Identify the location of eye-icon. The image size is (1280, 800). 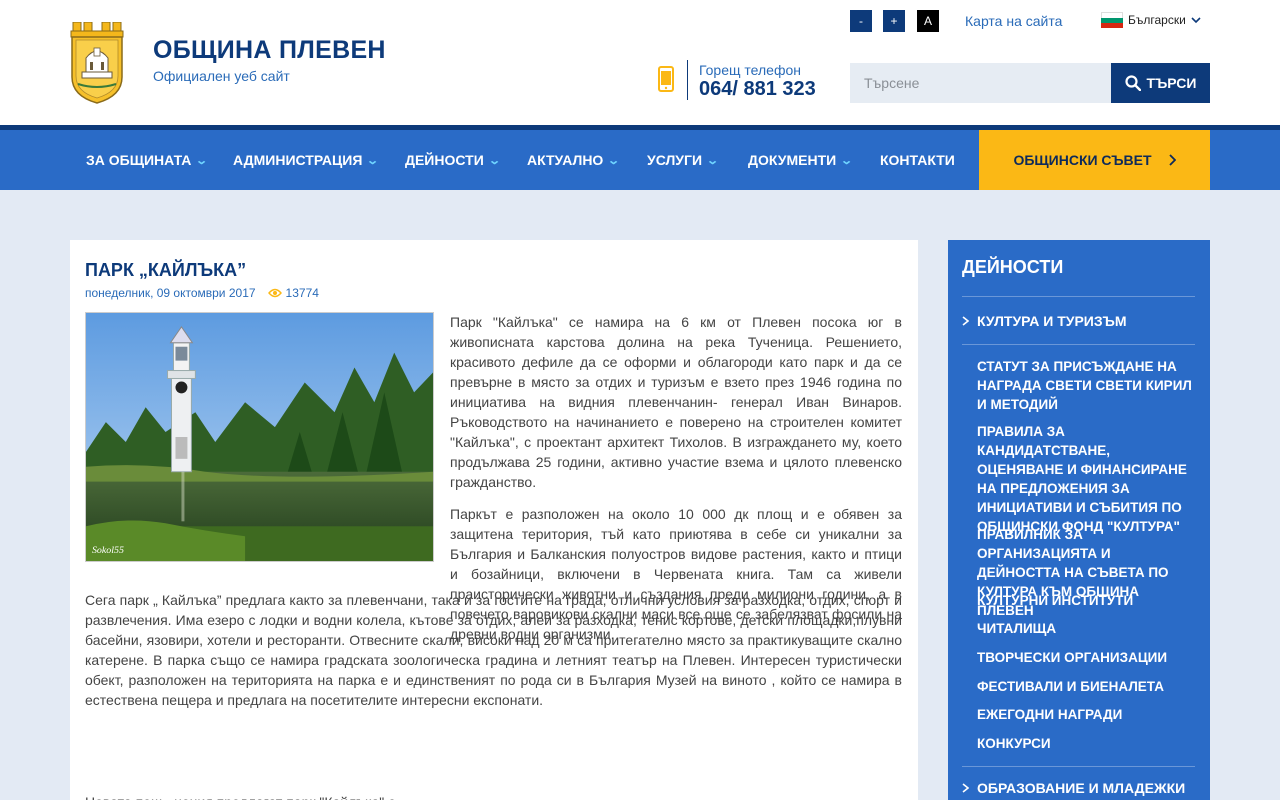
(274, 293).